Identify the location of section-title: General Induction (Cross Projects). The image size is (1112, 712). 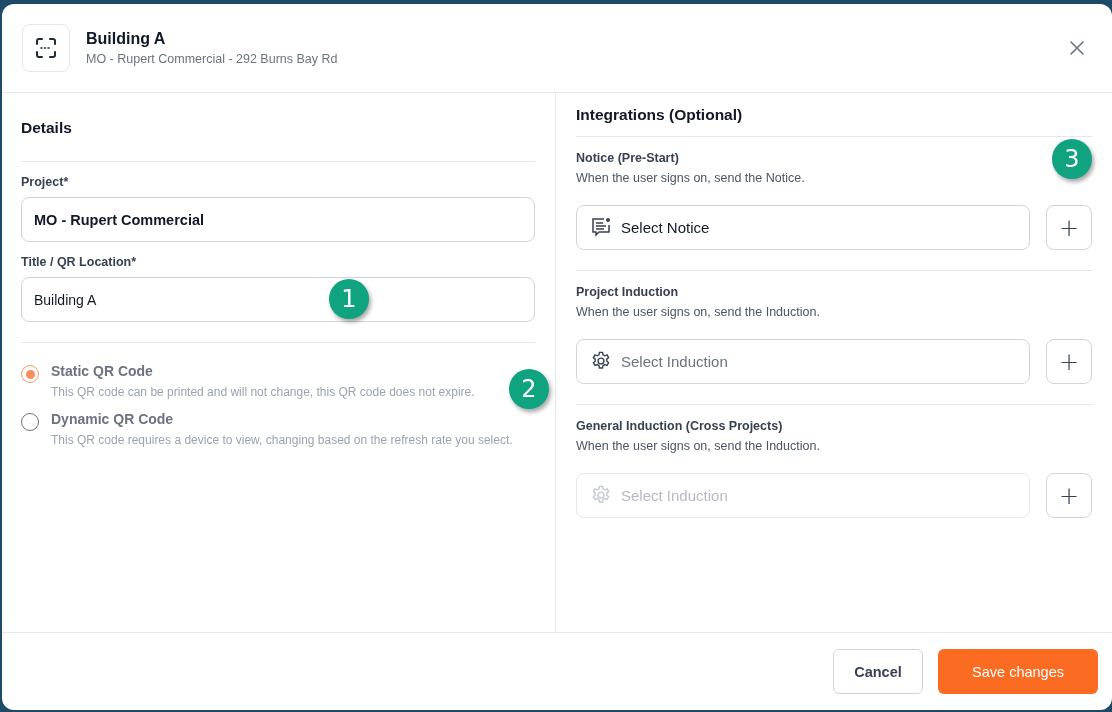
(679, 426).